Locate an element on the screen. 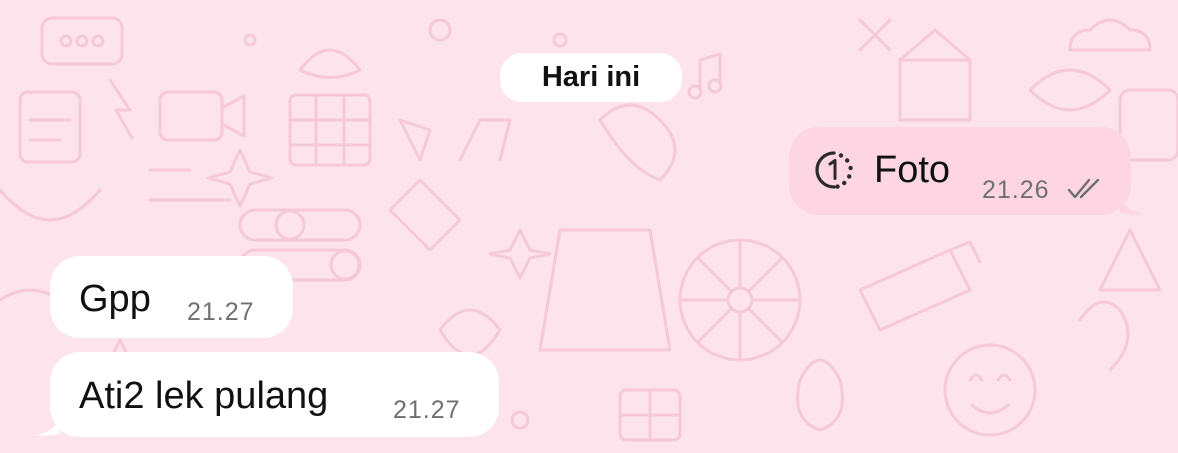 The width and height of the screenshot is (1178, 453). incoming-message-bubble: Ati2 lek pulang 21.27 is located at coordinates (274, 394).